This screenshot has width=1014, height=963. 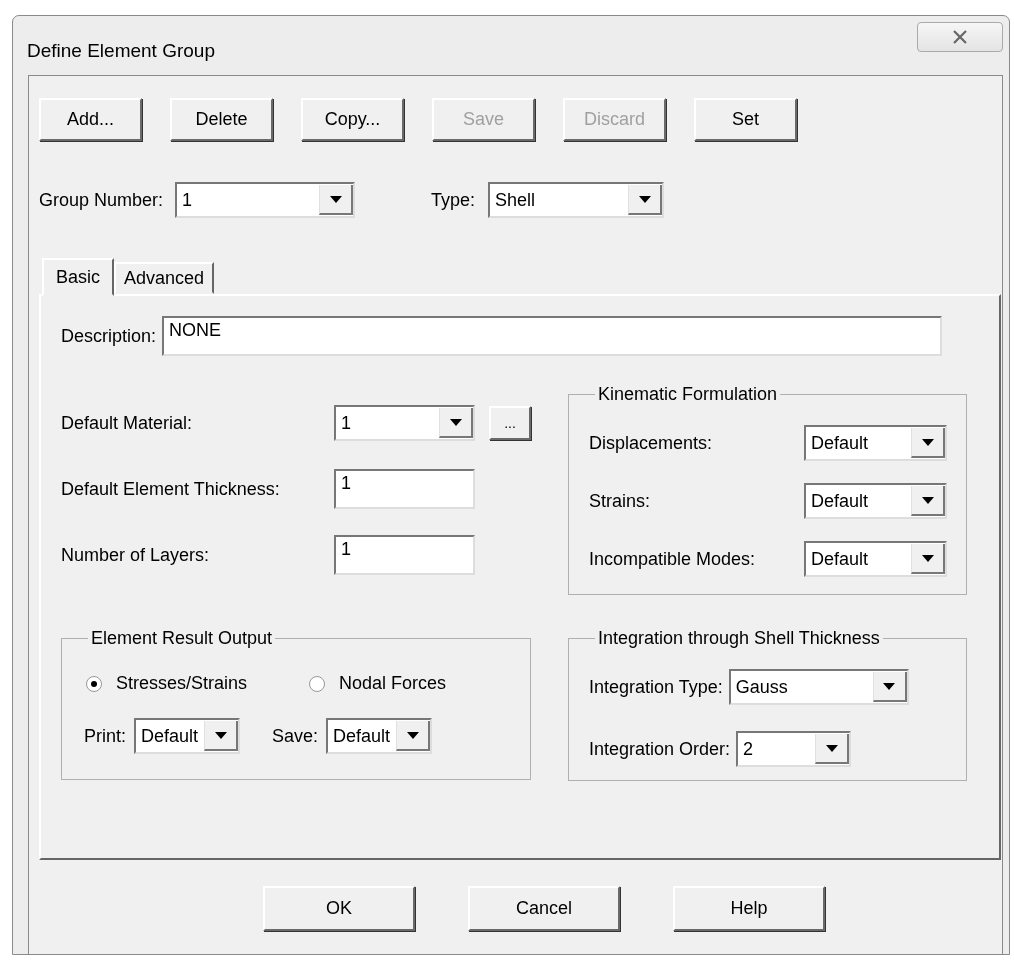 I want to click on group-number-dropdown: 1, so click(x=265, y=200).